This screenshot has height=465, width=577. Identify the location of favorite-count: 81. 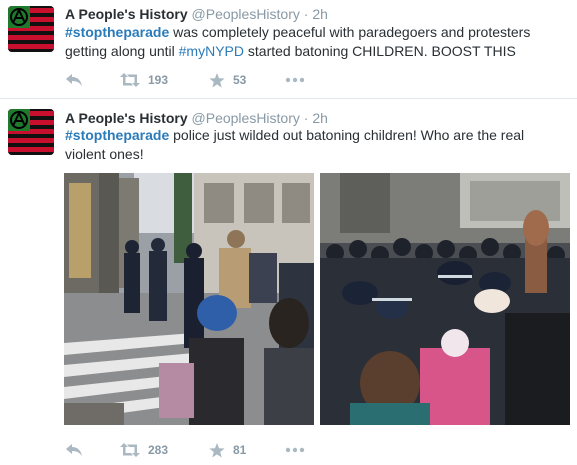
(240, 450).